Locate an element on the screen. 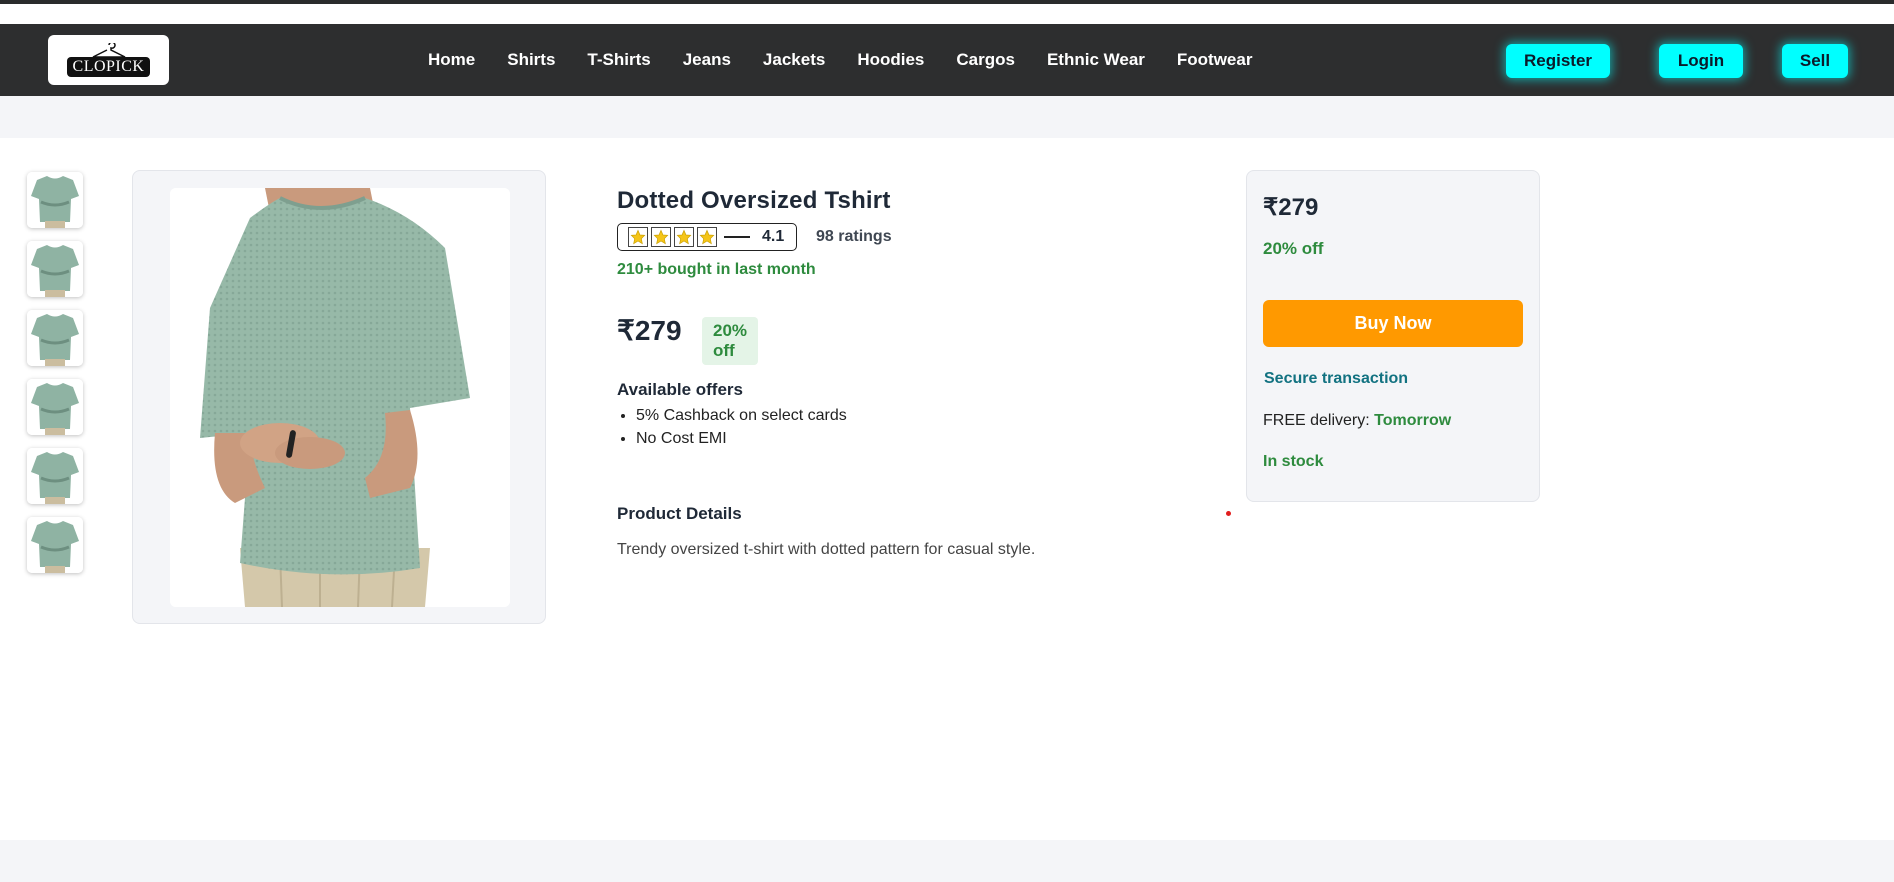  sell-button: Sell is located at coordinates (1815, 61).